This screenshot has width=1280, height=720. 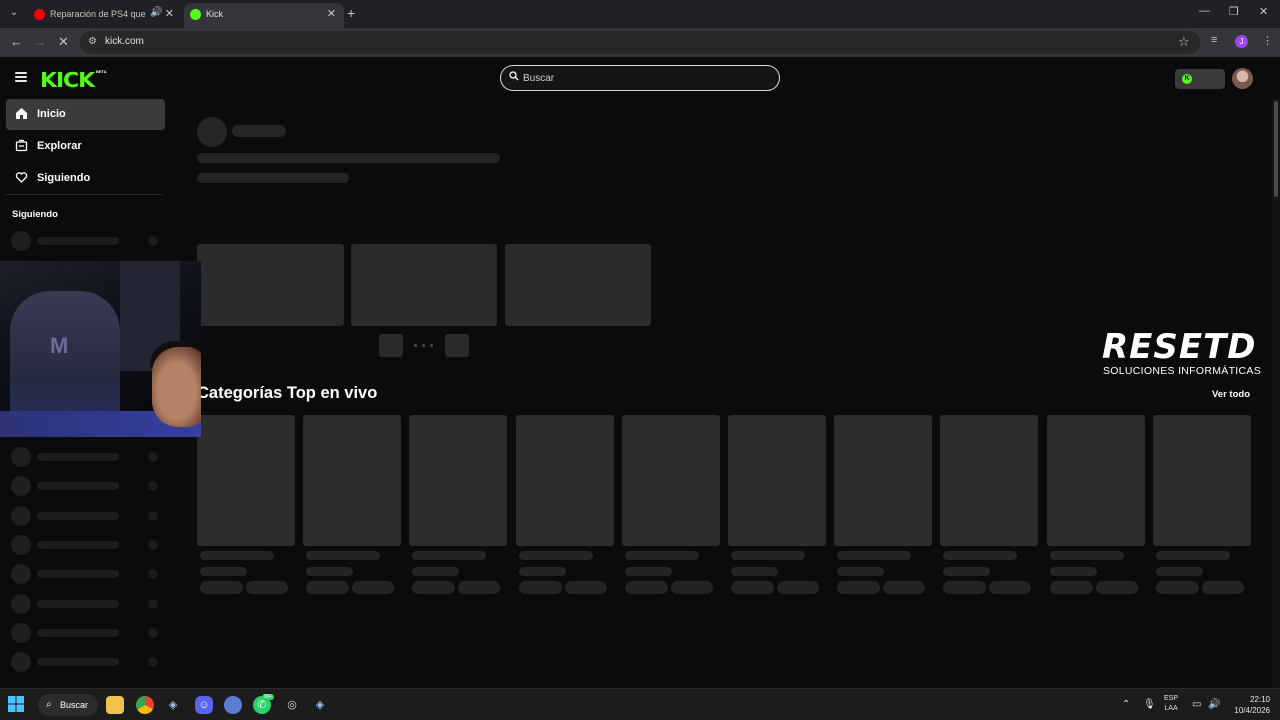 I want to click on reset-watermark-logo: RESETD, so click(x=1179, y=347).